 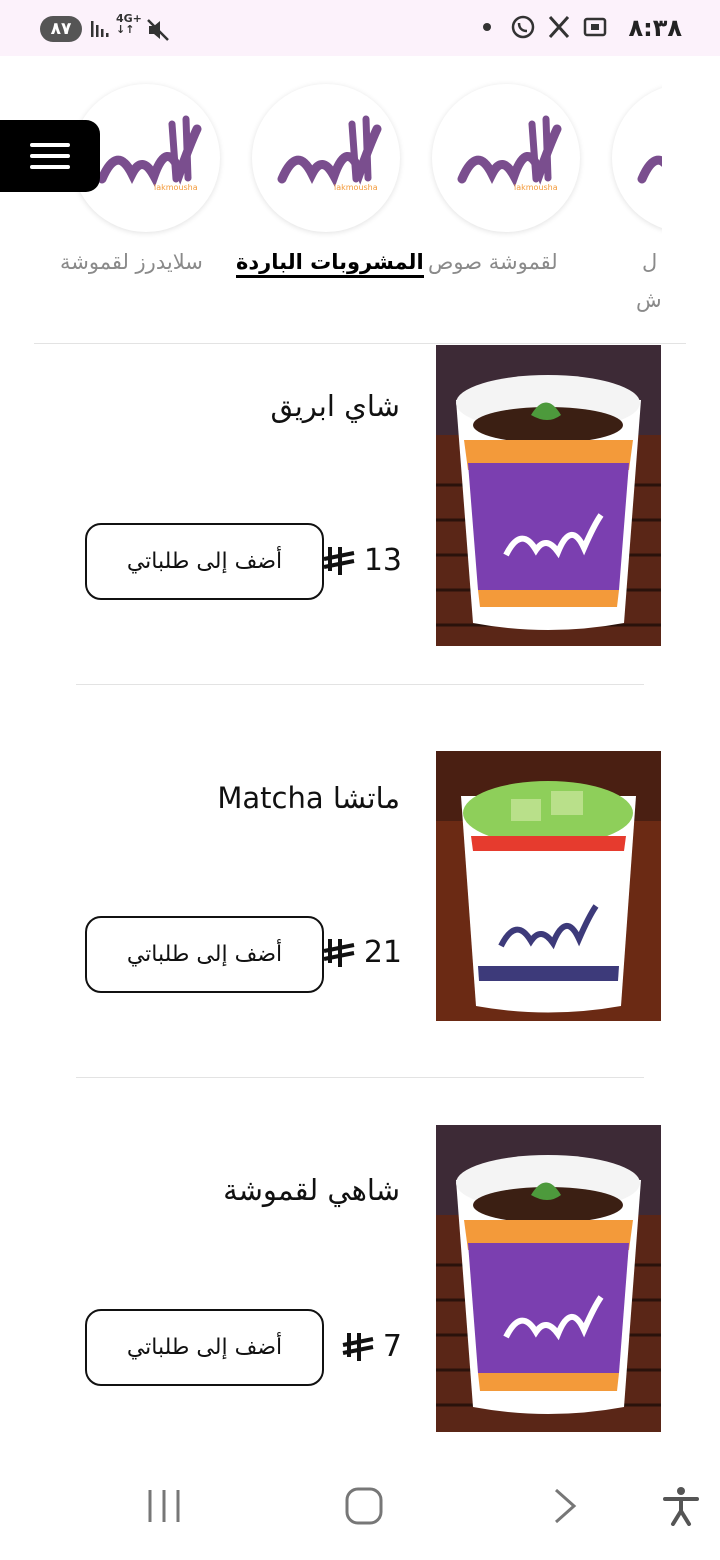 What do you see at coordinates (129, 24) in the screenshot?
I see `network-type: 4G+ ↓↑` at bounding box center [129, 24].